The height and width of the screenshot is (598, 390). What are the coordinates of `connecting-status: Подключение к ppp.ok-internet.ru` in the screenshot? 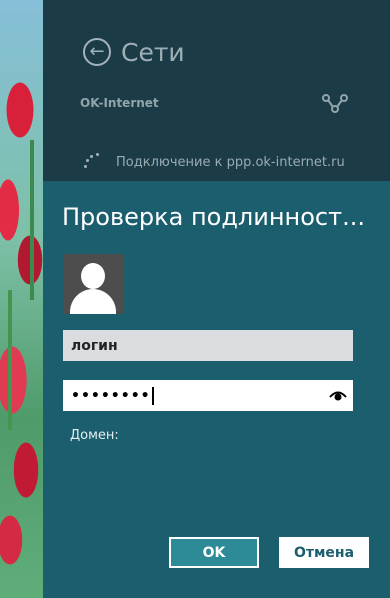 It's located at (229, 162).